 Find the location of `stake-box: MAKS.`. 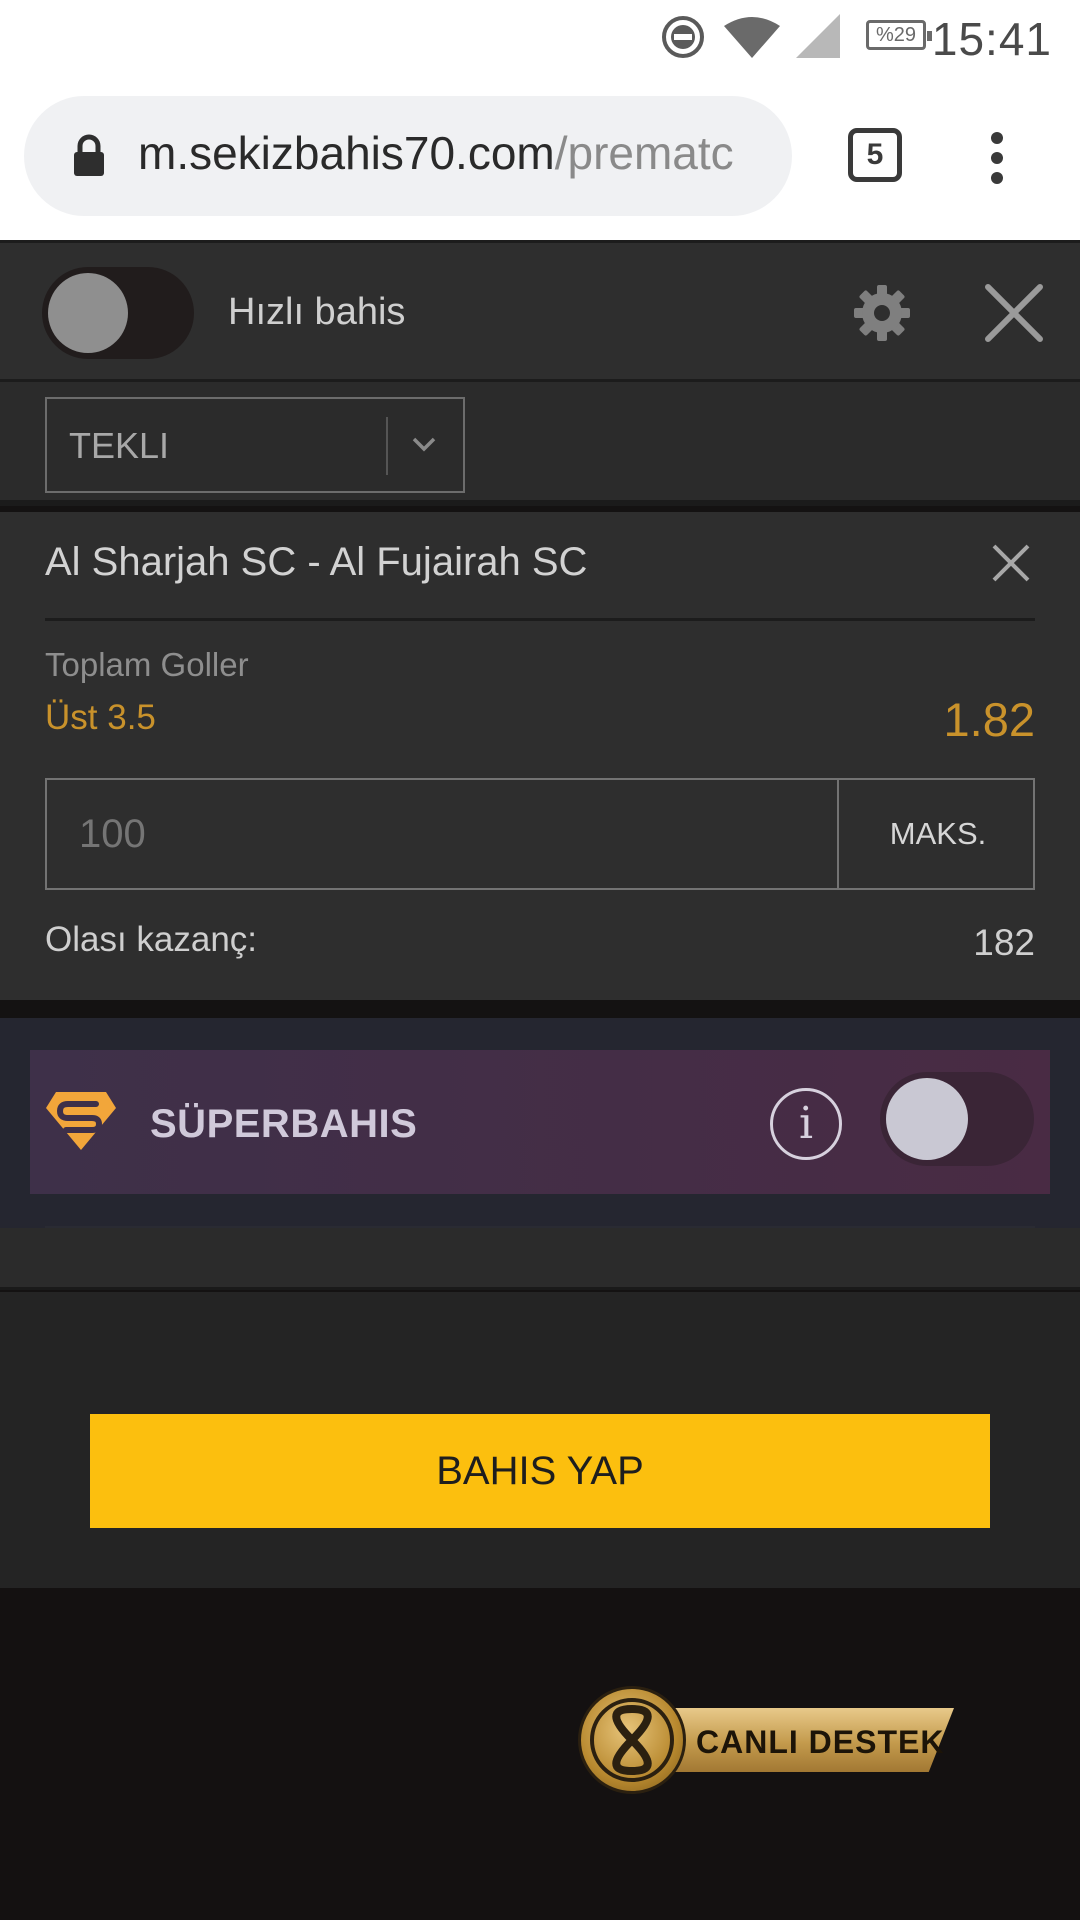

stake-box: MAKS. is located at coordinates (540, 834).